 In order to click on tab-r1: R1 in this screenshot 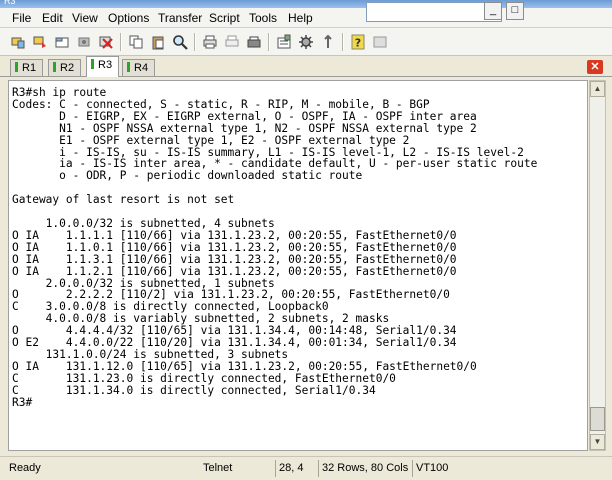, I will do `click(27, 67)`.